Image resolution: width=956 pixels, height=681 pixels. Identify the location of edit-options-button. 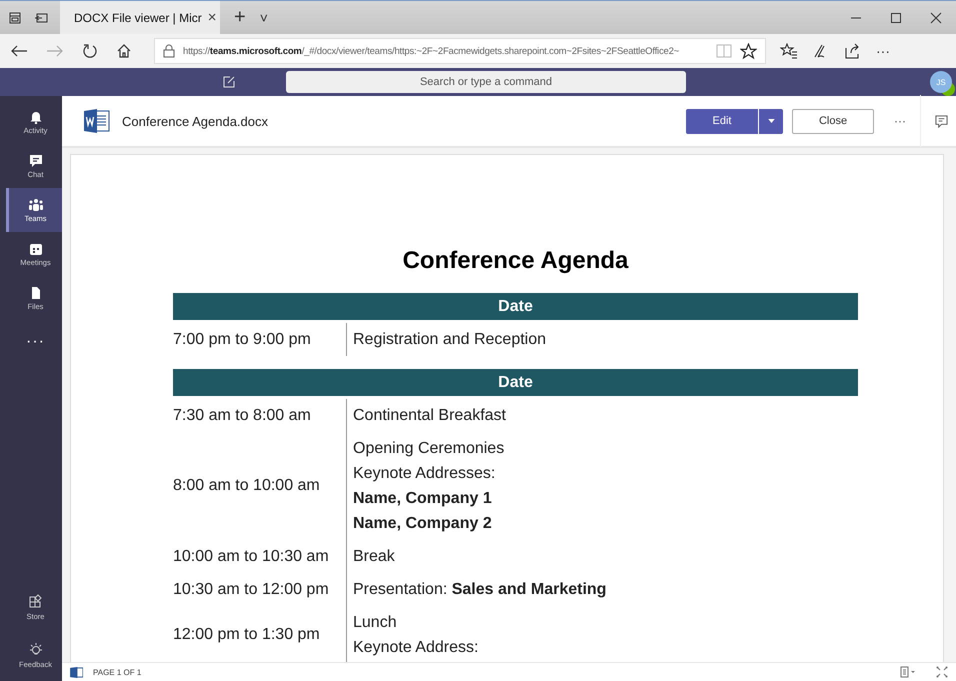
(770, 121).